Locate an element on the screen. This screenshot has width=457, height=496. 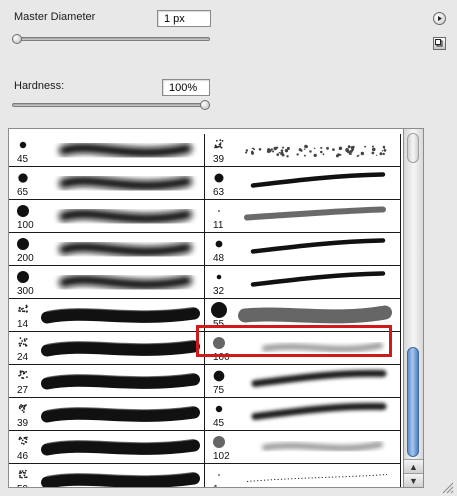
brush-preset-cell: 27 is located at coordinates (107, 381).